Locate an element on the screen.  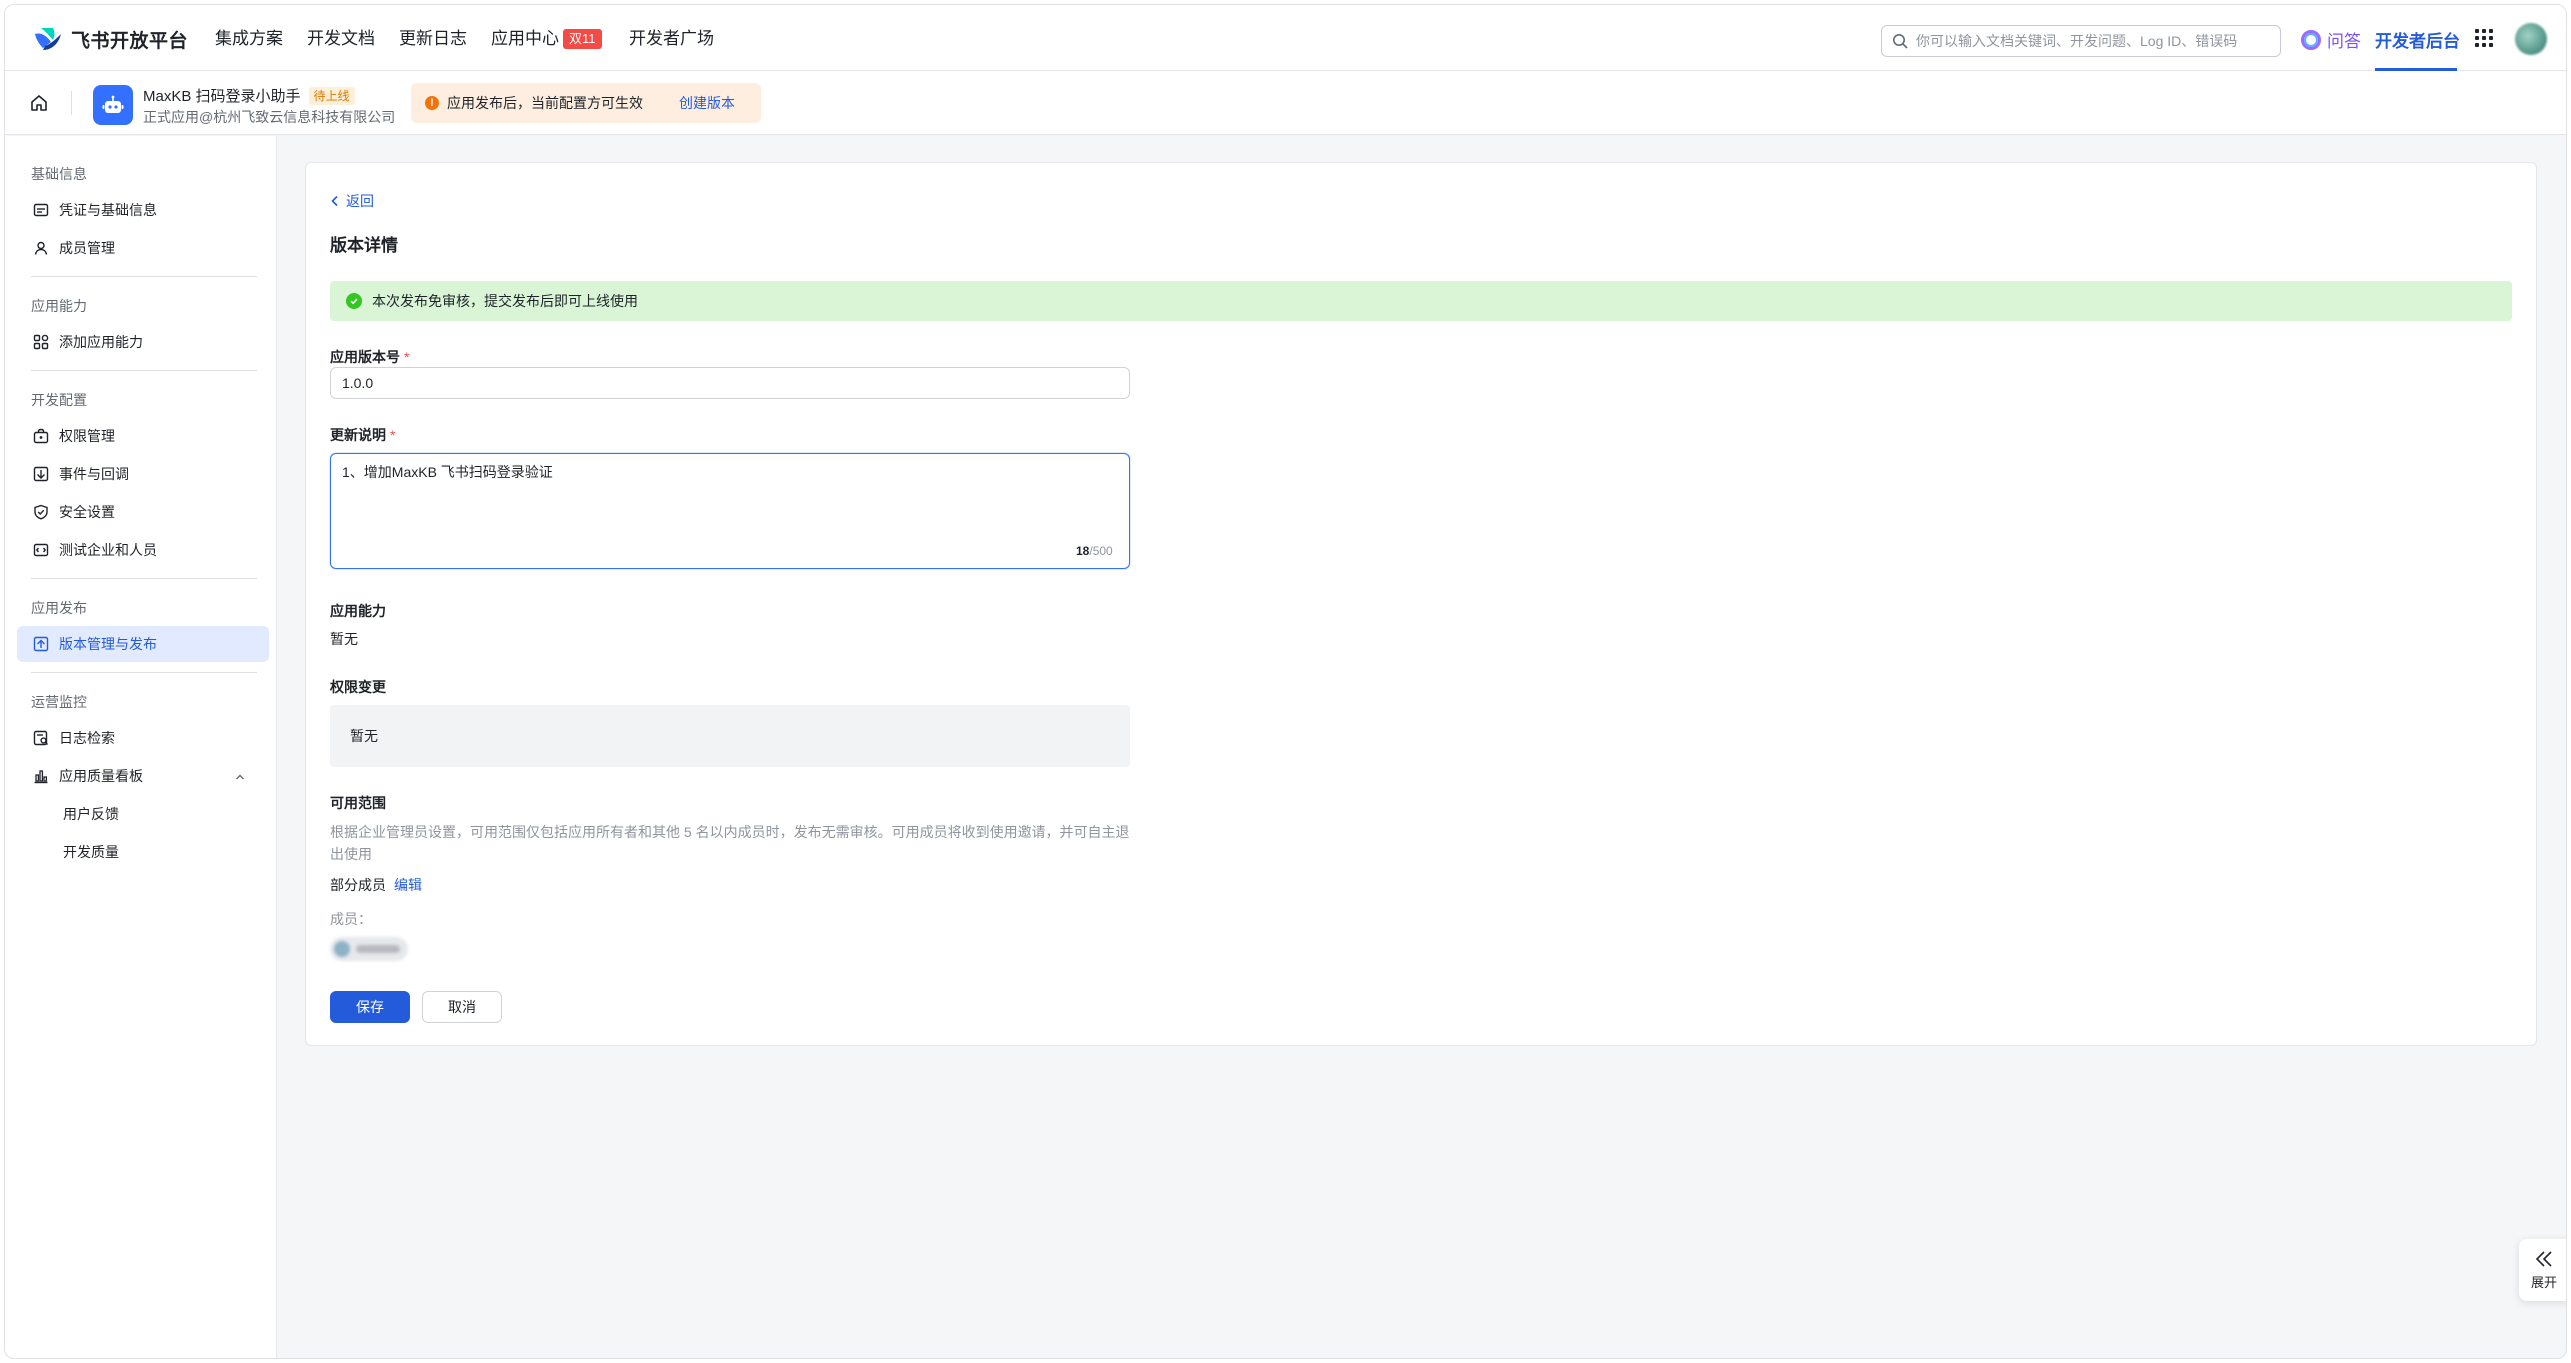
sidebar-group-publish: 应用发布 is located at coordinates (59, 608).